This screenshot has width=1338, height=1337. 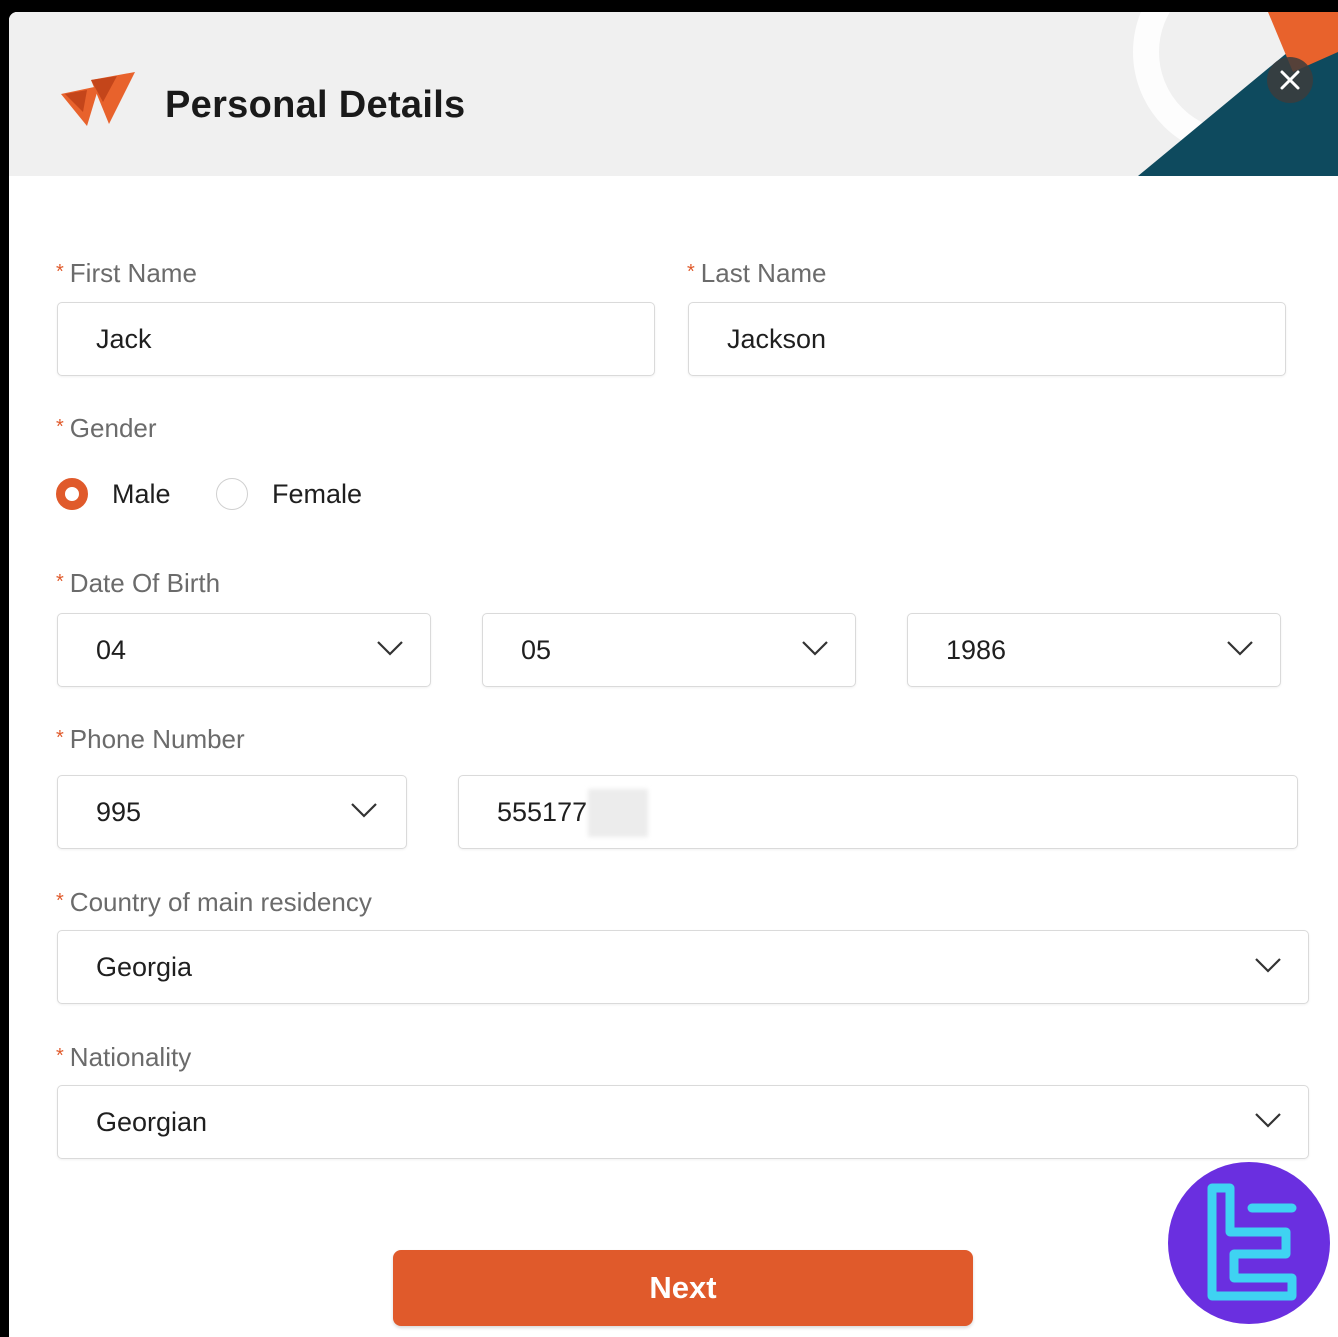 What do you see at coordinates (356, 339) in the screenshot?
I see `first-name-input: Jack` at bounding box center [356, 339].